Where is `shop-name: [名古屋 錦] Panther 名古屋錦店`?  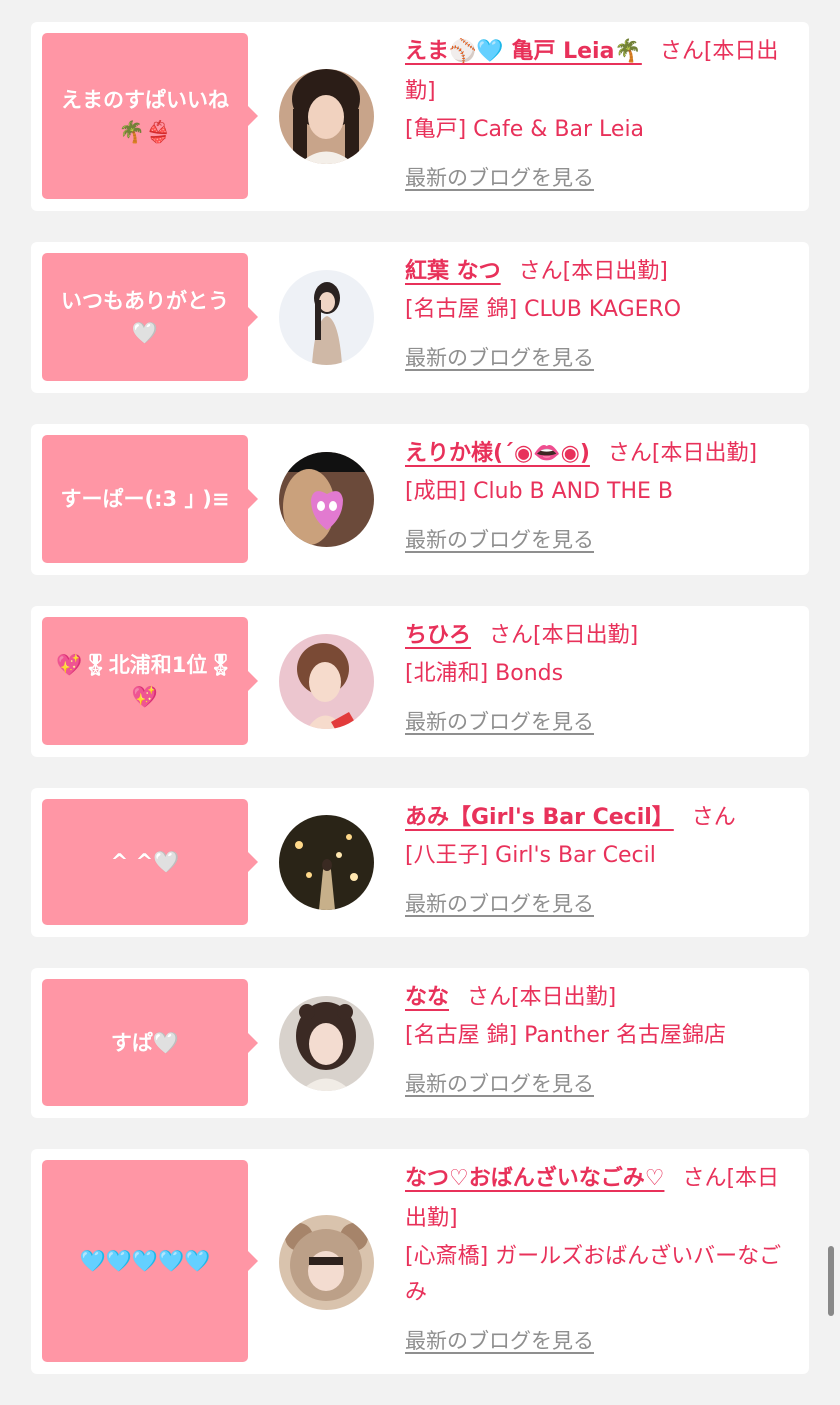 shop-name: [名古屋 錦] Panther 名古屋錦店 is located at coordinates (565, 1035).